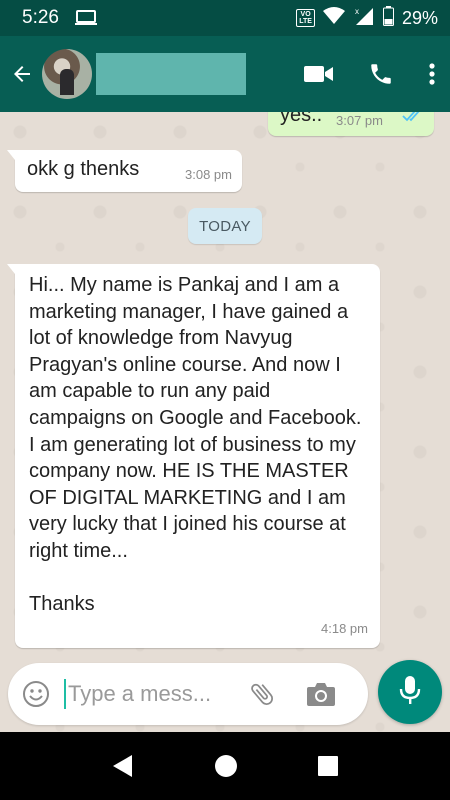  I want to click on date-divider: TODAY, so click(225, 226).